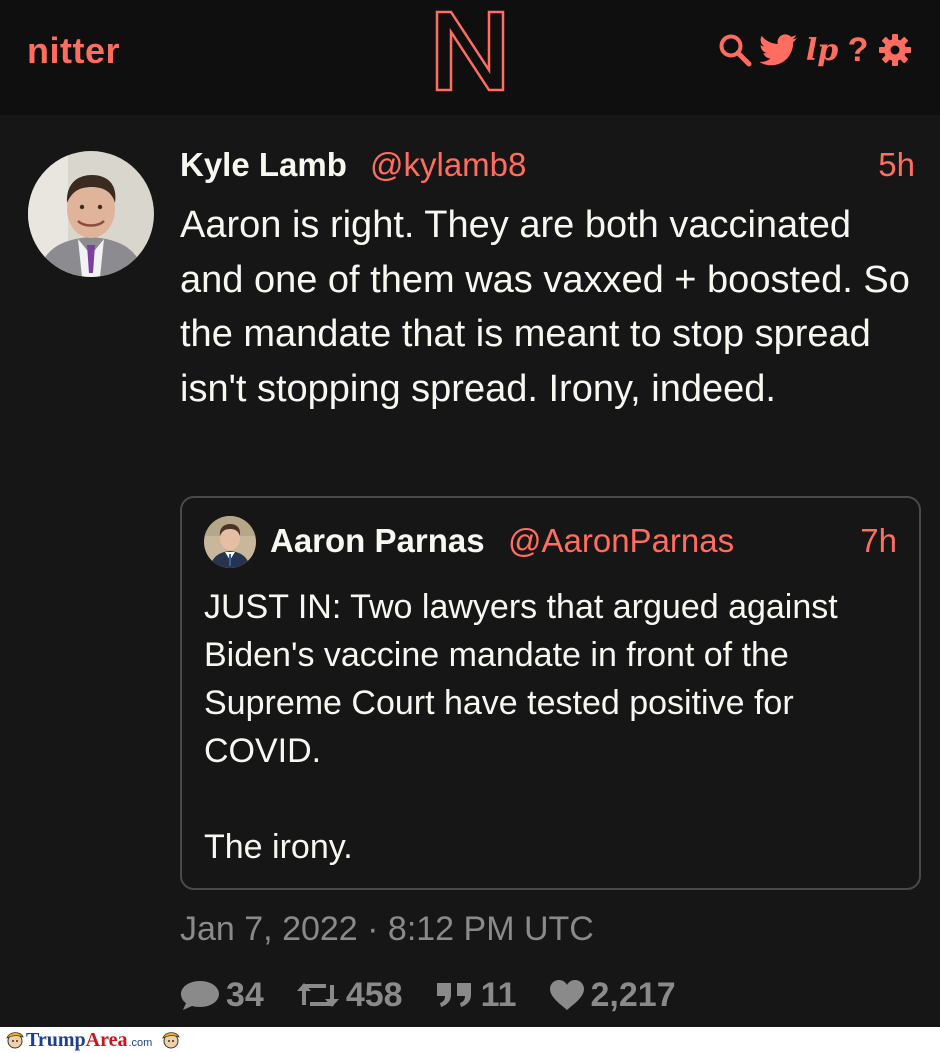 This screenshot has height=1053, width=940. Describe the element at coordinates (735, 50) in the screenshot. I see `search-icon` at that location.